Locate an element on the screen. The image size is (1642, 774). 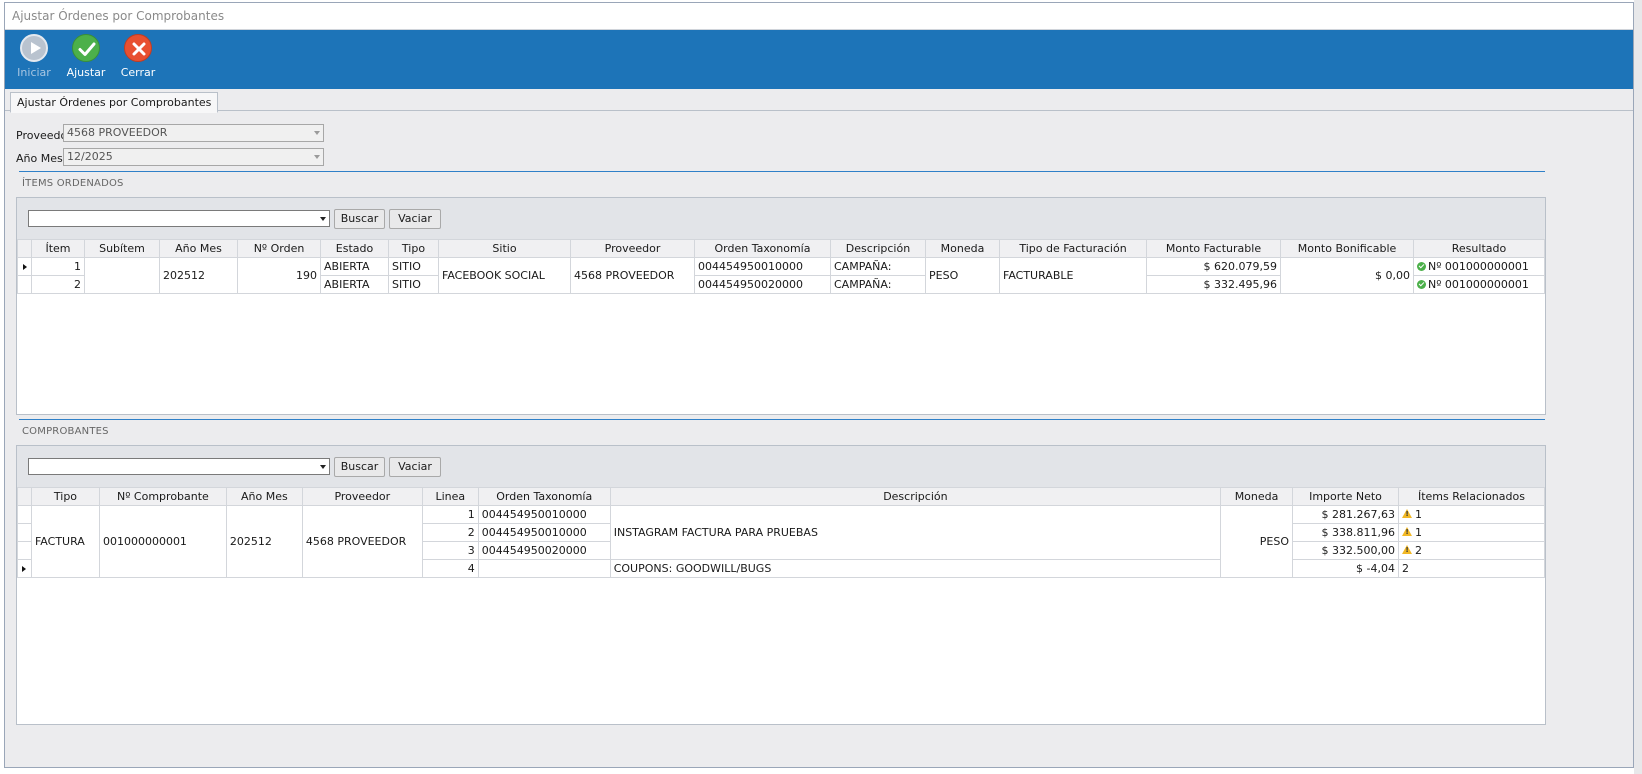
row-pointer-icon is located at coordinates (24, 569).